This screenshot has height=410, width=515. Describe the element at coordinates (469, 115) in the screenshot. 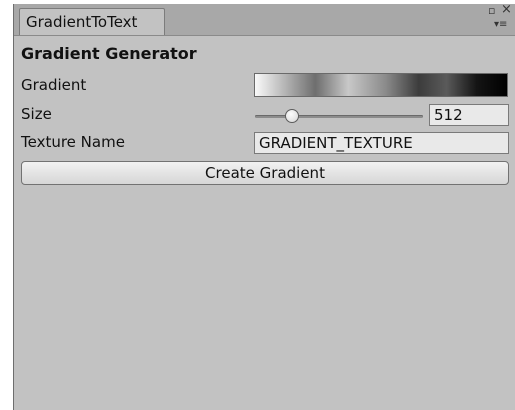

I see `size-input` at that location.